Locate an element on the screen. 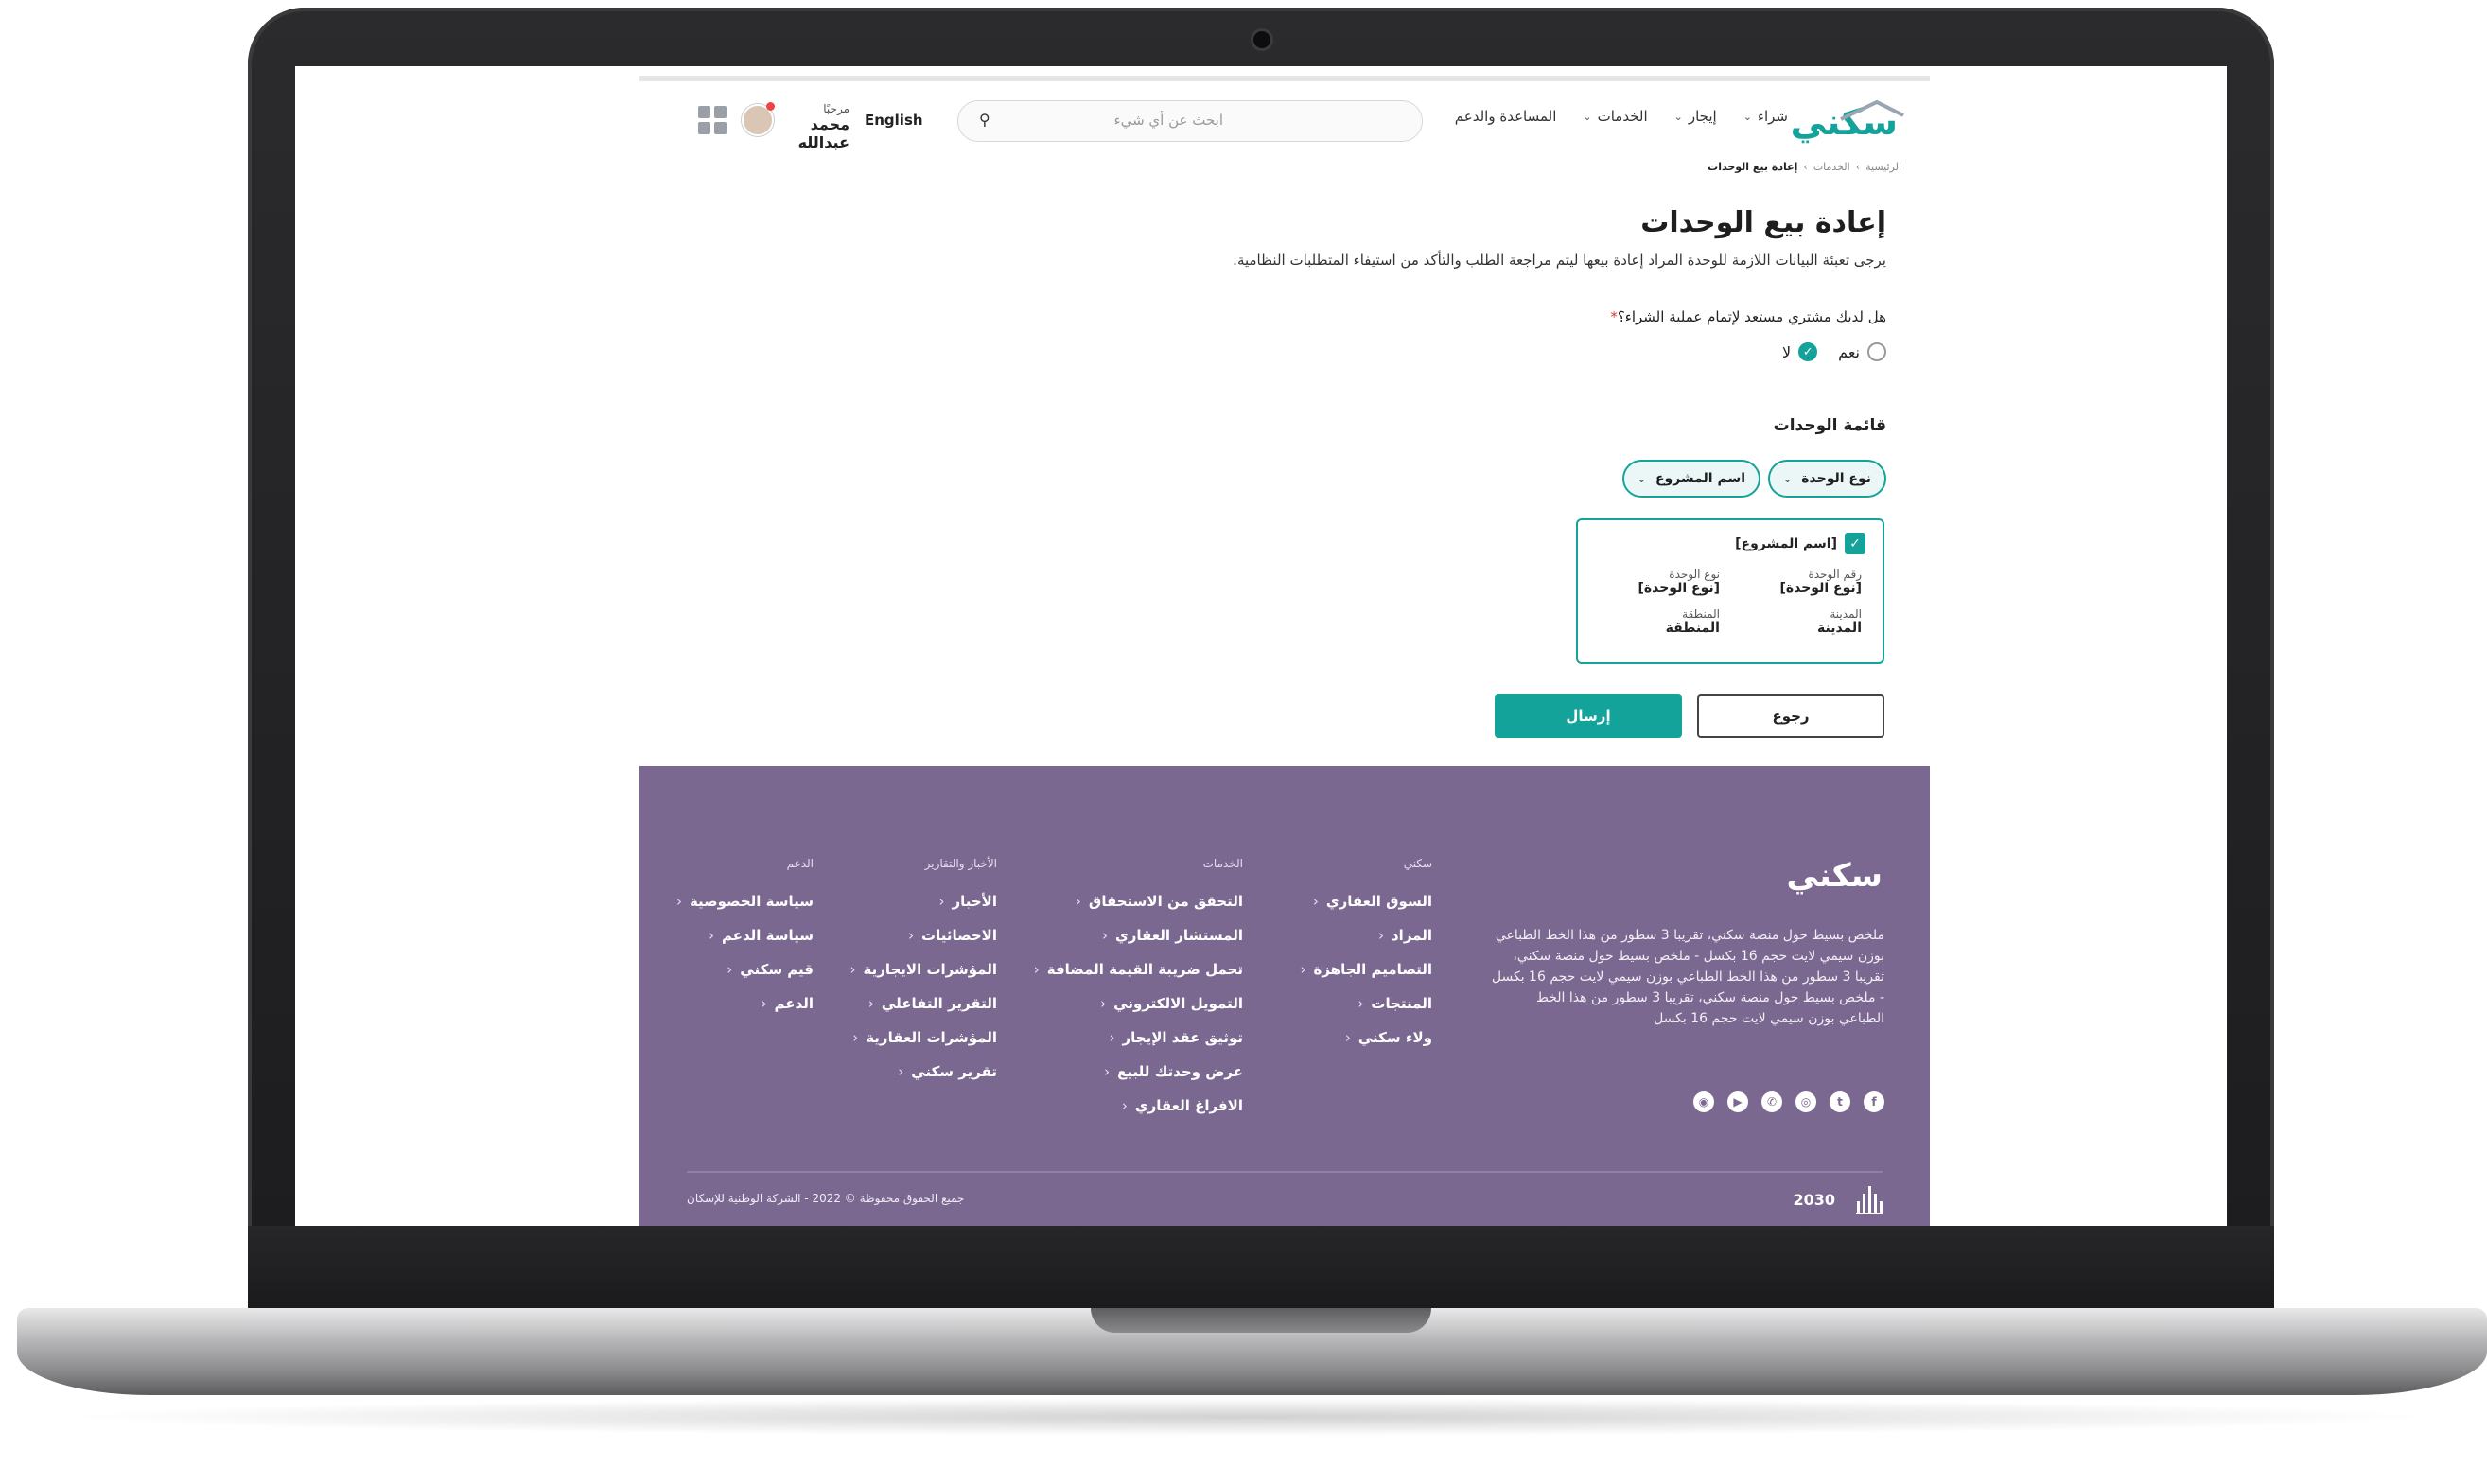 This screenshot has height=1484, width=2487. footer-column-title: الأخبار والتقارير is located at coordinates (961, 863).